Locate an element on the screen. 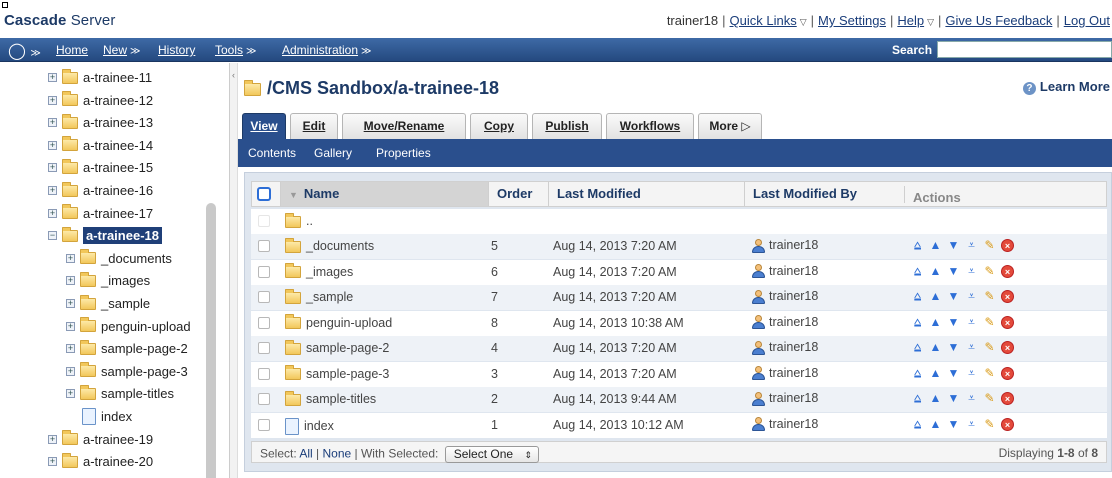 The width and height of the screenshot is (1112, 478). tab-more: More ▷ is located at coordinates (730, 126).